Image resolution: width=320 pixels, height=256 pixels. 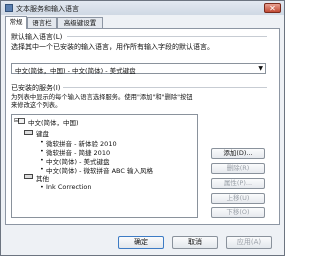 What do you see at coordinates (42, 22) in the screenshot?
I see `tab-language-bar: 语言栏` at bounding box center [42, 22].